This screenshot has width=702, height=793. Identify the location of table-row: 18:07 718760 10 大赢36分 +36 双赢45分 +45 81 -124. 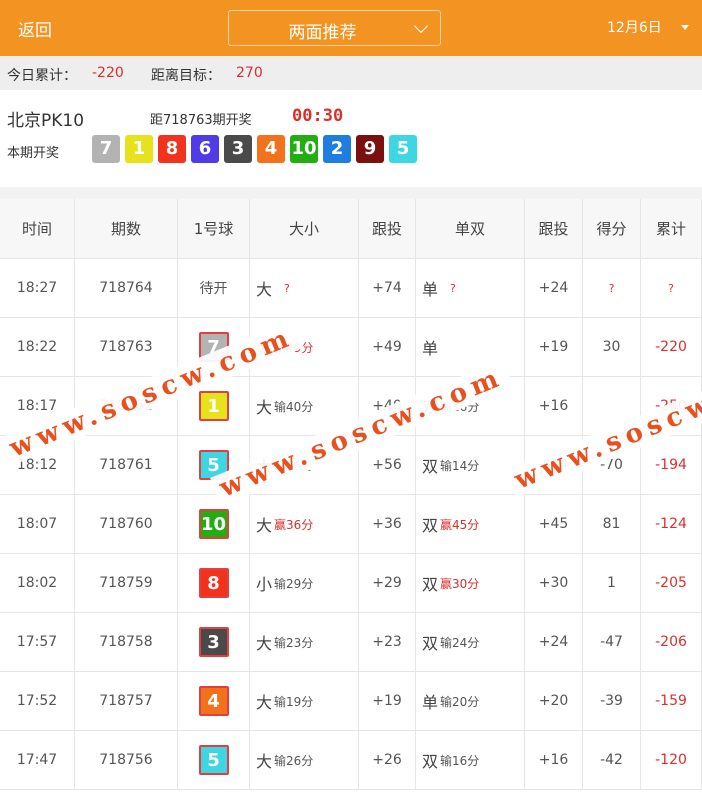
(351, 524).